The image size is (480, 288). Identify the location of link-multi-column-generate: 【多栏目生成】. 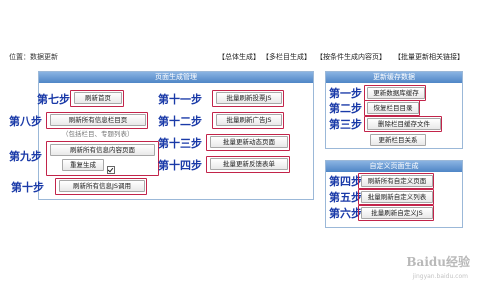
(286, 57).